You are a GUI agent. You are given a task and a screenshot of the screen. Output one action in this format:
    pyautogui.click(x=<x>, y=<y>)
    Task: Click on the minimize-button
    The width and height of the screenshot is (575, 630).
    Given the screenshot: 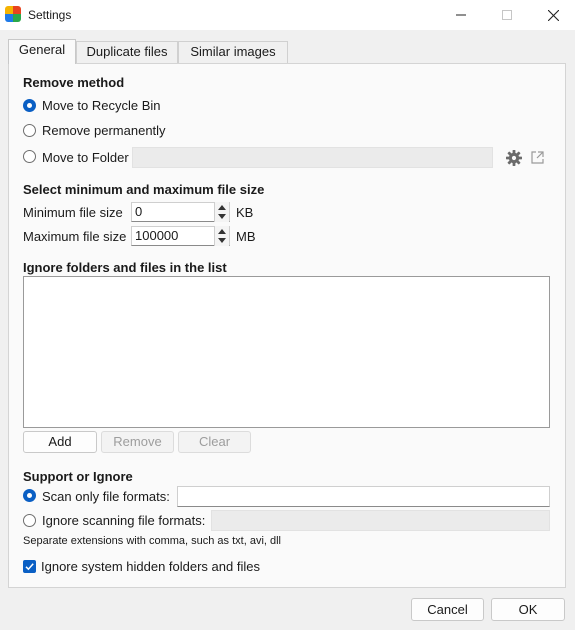 What is the action you would take?
    pyautogui.click(x=461, y=15)
    